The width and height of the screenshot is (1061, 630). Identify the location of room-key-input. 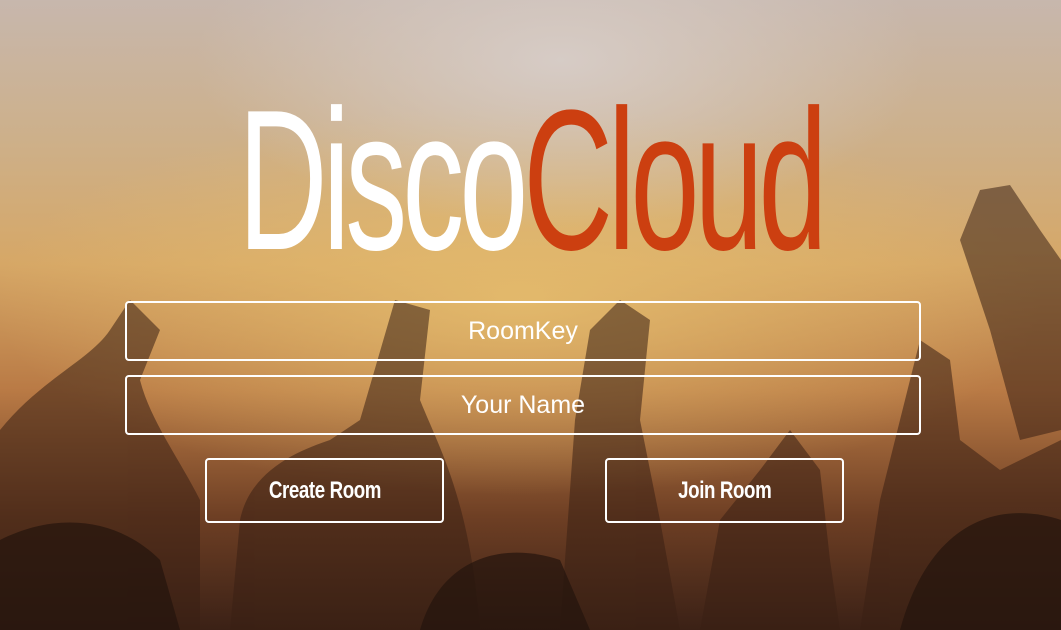
(523, 331).